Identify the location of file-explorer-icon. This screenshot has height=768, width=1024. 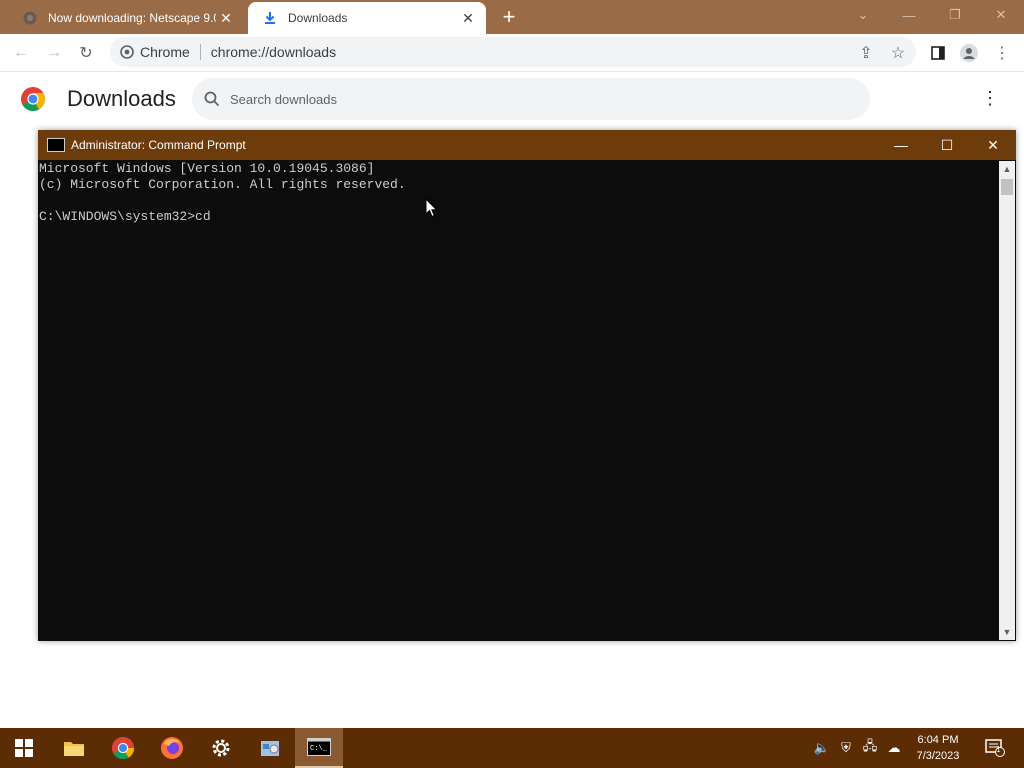
(74, 748).